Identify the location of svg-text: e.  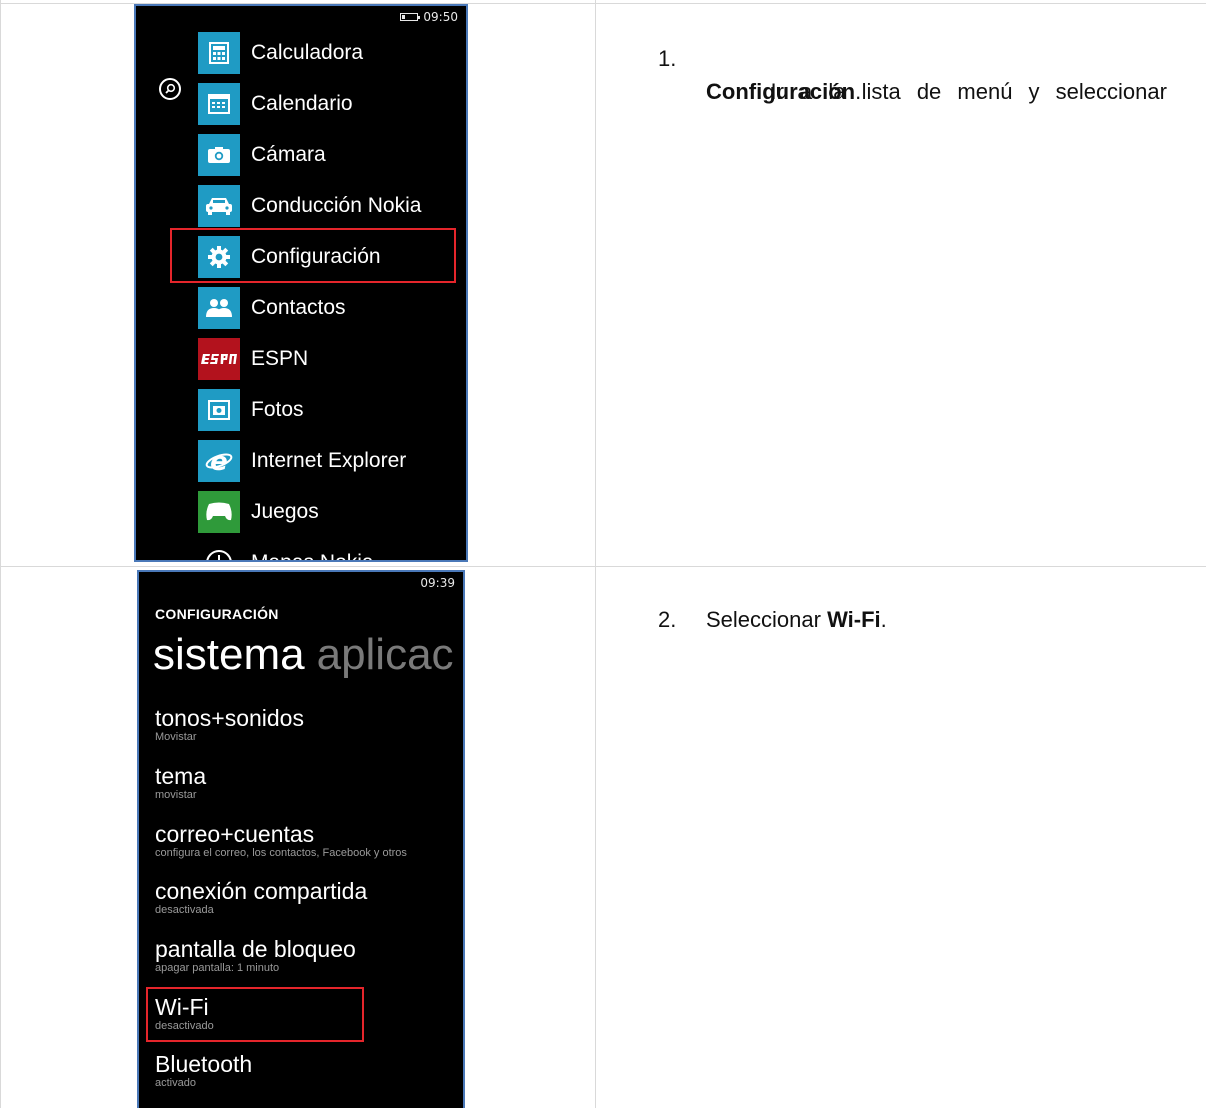
(219, 461).